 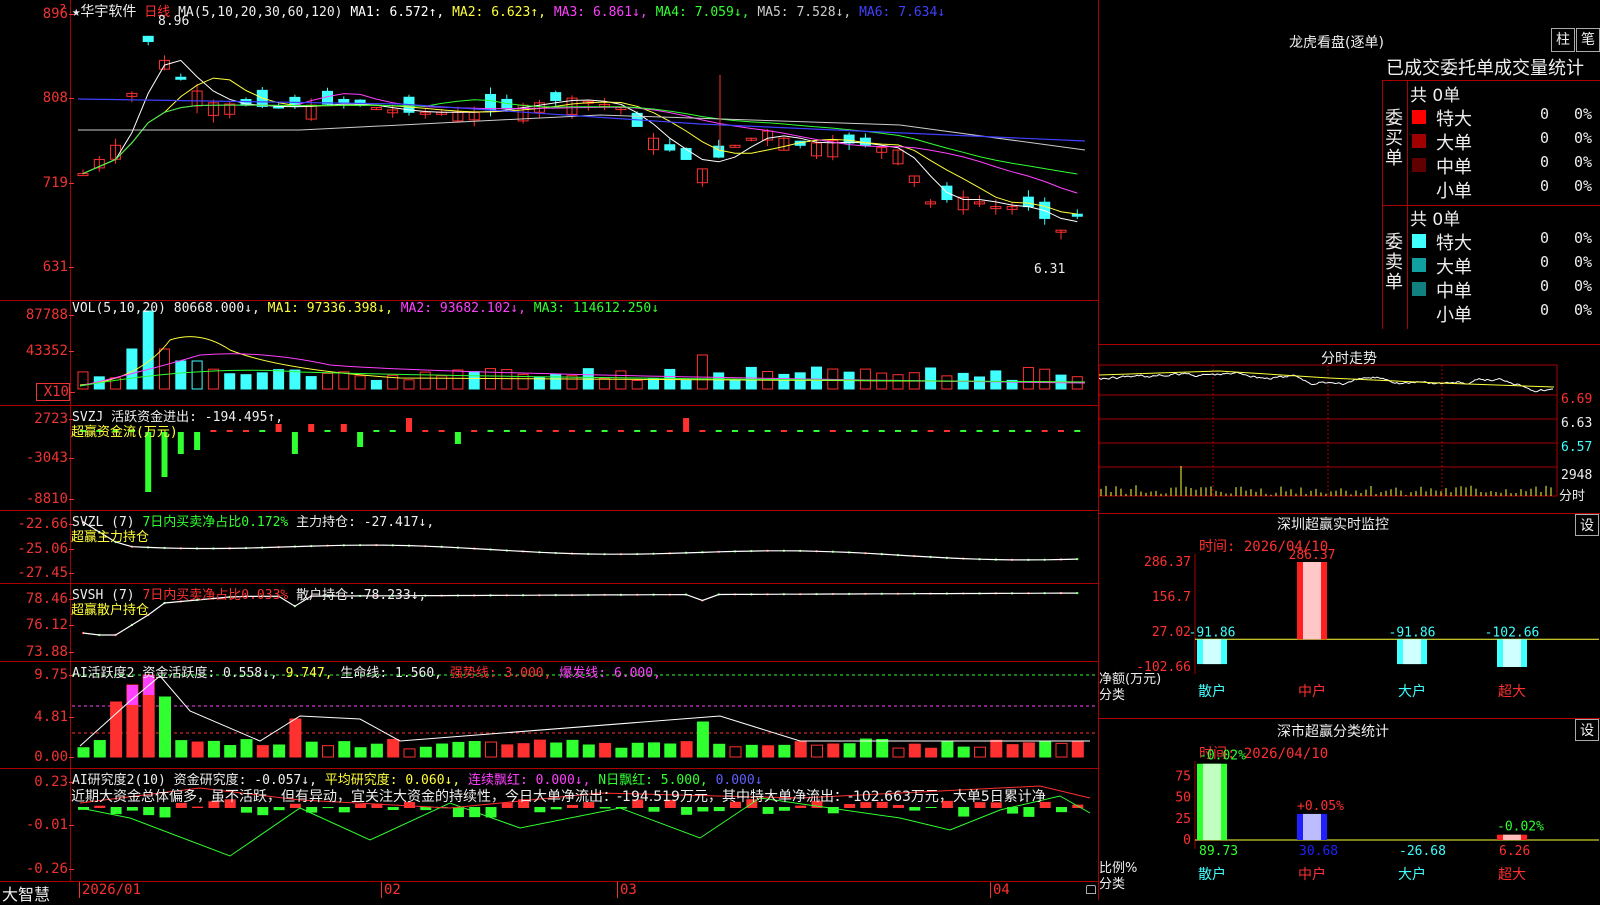 I want to click on svsh-net: 7日内买卖净占比0.033%, so click(x=215, y=595).